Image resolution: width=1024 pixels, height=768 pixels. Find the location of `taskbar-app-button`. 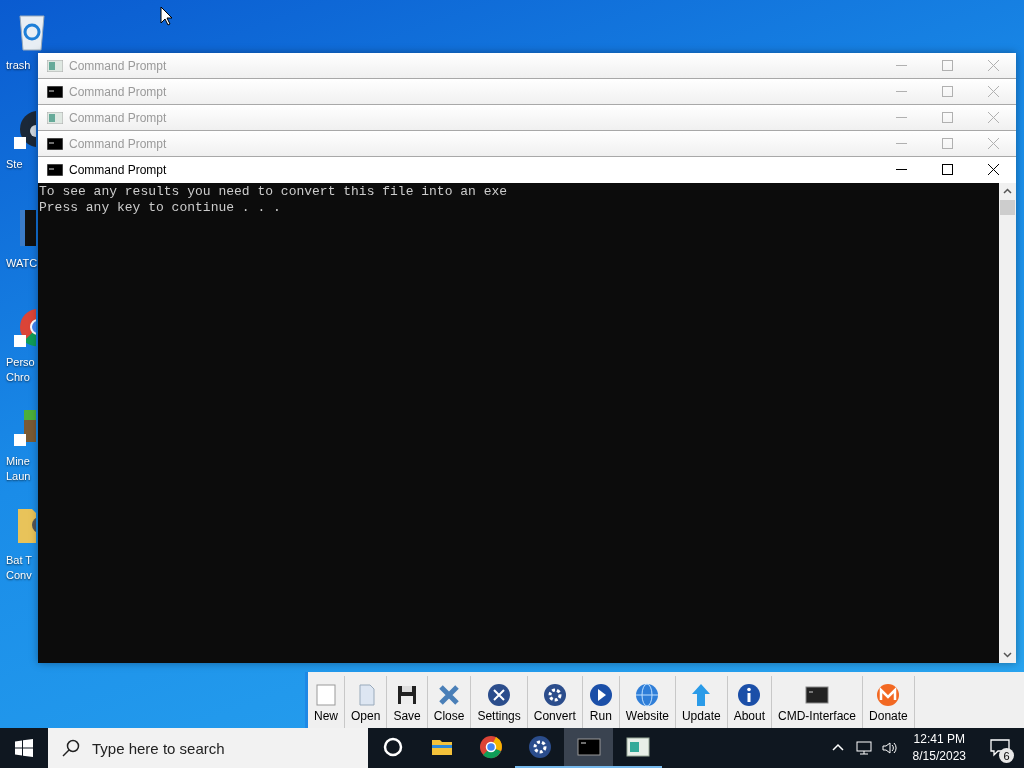

taskbar-app-button is located at coordinates (588, 748).